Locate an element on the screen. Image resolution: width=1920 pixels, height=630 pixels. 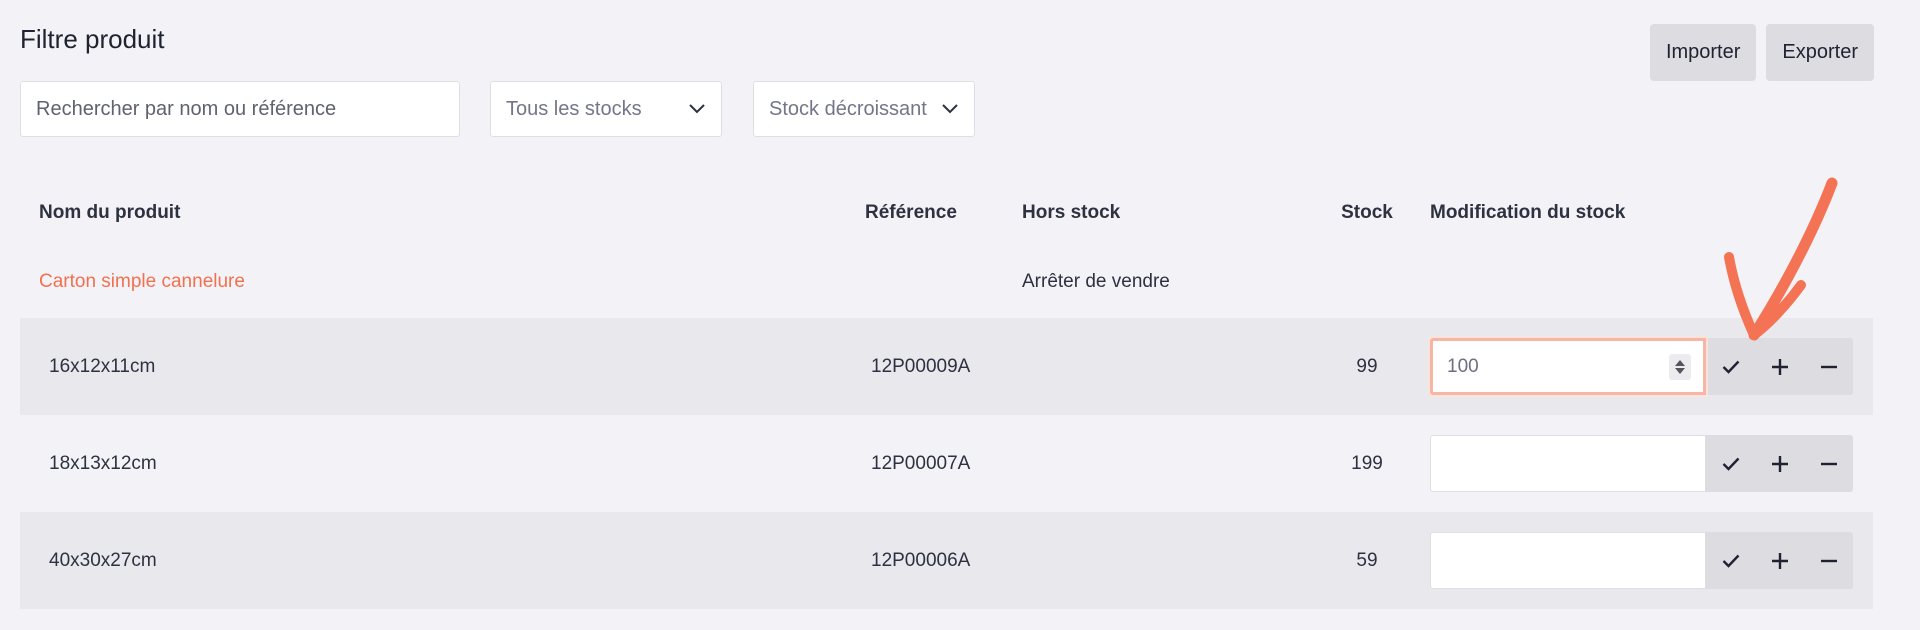
variant-stock: 99 is located at coordinates (1367, 366).